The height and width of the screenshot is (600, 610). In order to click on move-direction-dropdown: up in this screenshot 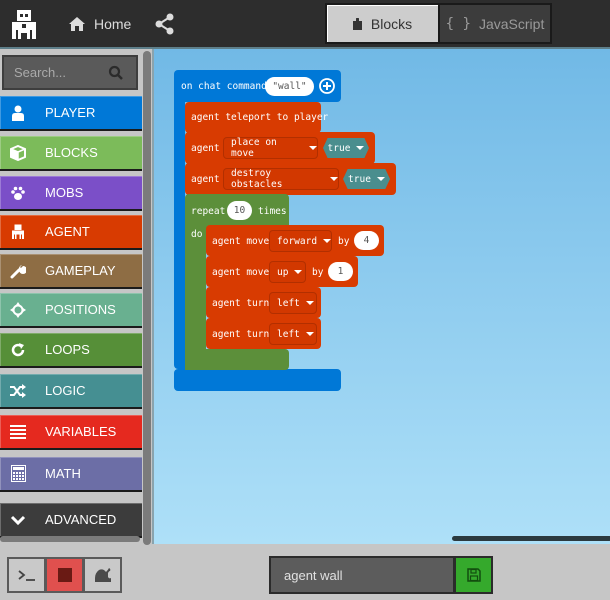, I will do `click(287, 272)`.